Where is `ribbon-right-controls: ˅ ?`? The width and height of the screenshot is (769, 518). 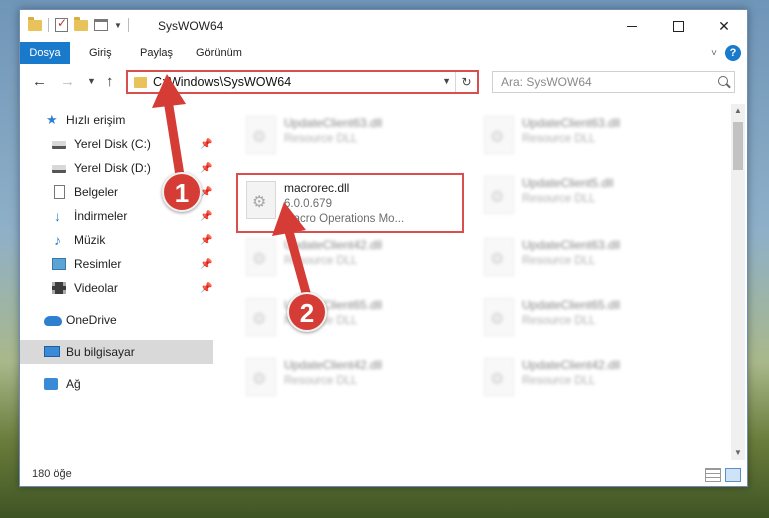
ribbon-right-controls: ˅ ? is located at coordinates (726, 53).